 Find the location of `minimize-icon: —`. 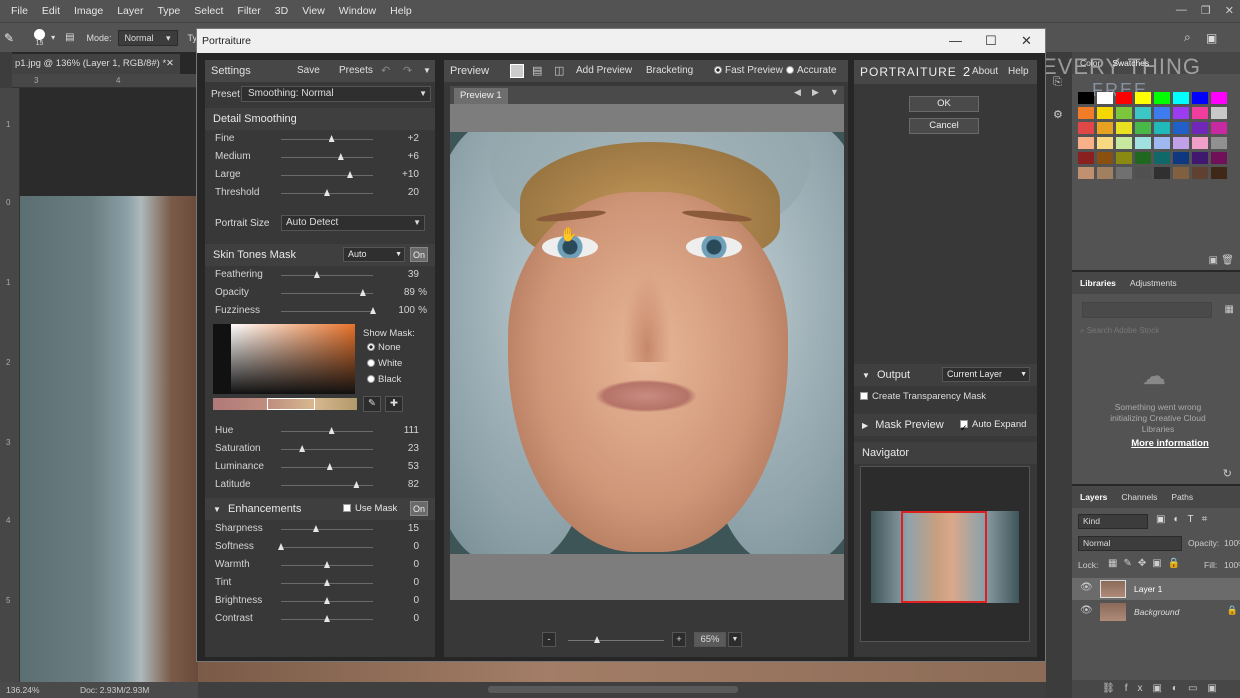

minimize-icon: — is located at coordinates (1181, 10).